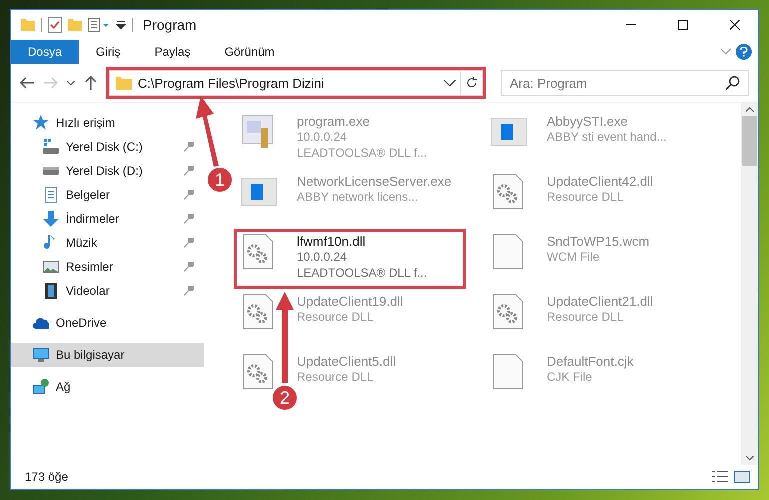 This screenshot has height=500, width=769. I want to click on sidebar-item: İndirmeler, so click(104, 219).